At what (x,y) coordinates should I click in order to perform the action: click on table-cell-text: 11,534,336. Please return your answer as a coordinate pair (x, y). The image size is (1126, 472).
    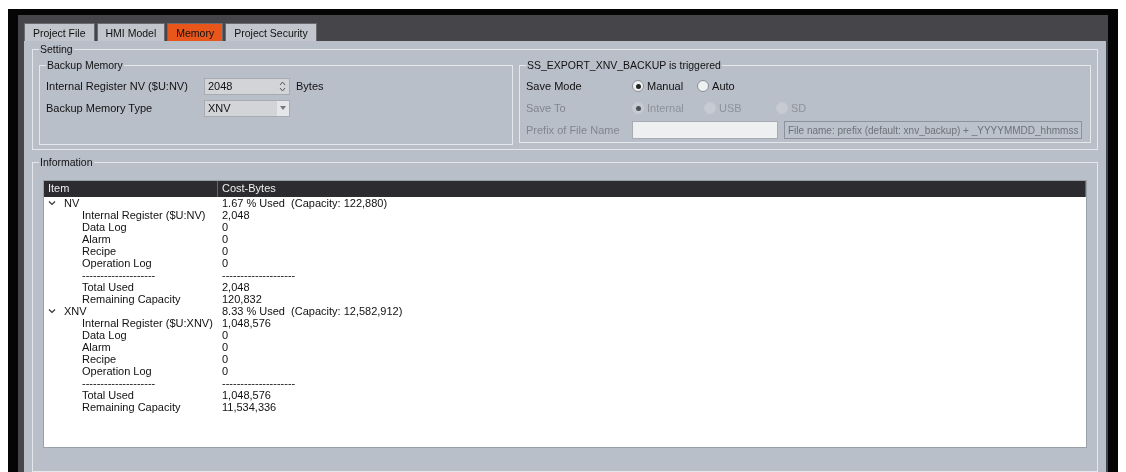
    Looking at the image, I should click on (249, 407).